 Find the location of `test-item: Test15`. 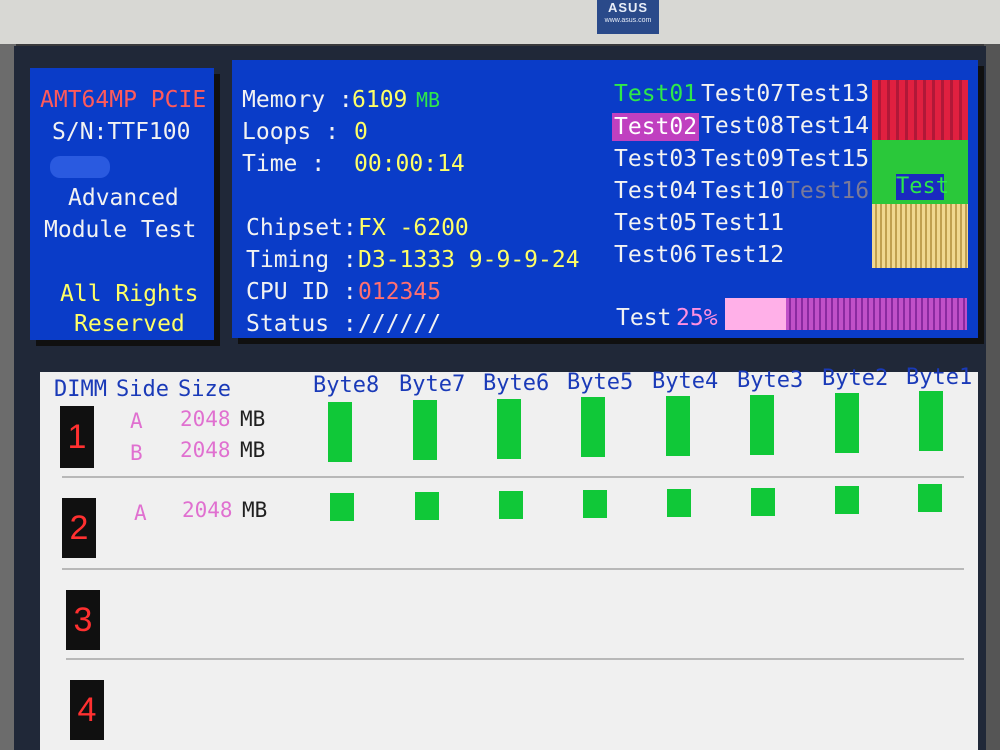

test-item: Test15 is located at coordinates (828, 159).